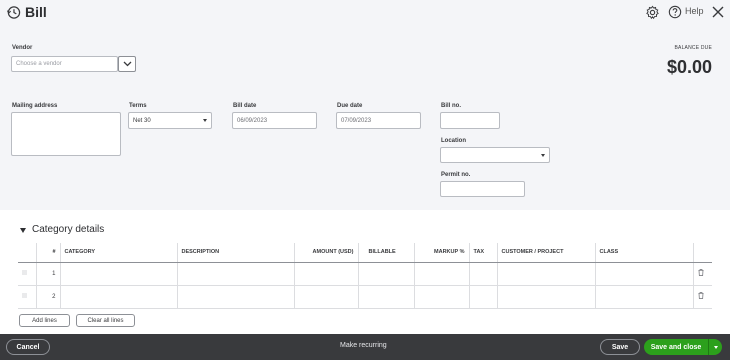  What do you see at coordinates (27, 253) in the screenshot?
I see `drag-col-header` at bounding box center [27, 253].